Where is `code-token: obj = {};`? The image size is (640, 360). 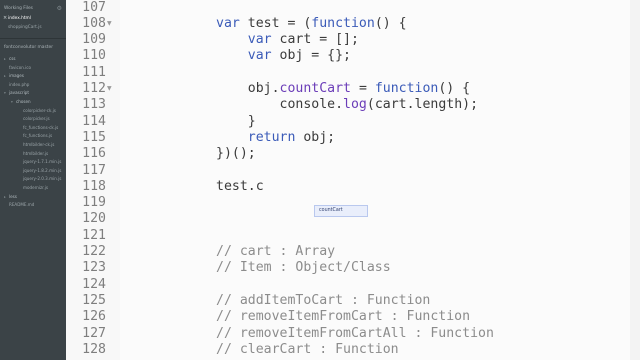 code-token: obj = {}; is located at coordinates (311, 56).